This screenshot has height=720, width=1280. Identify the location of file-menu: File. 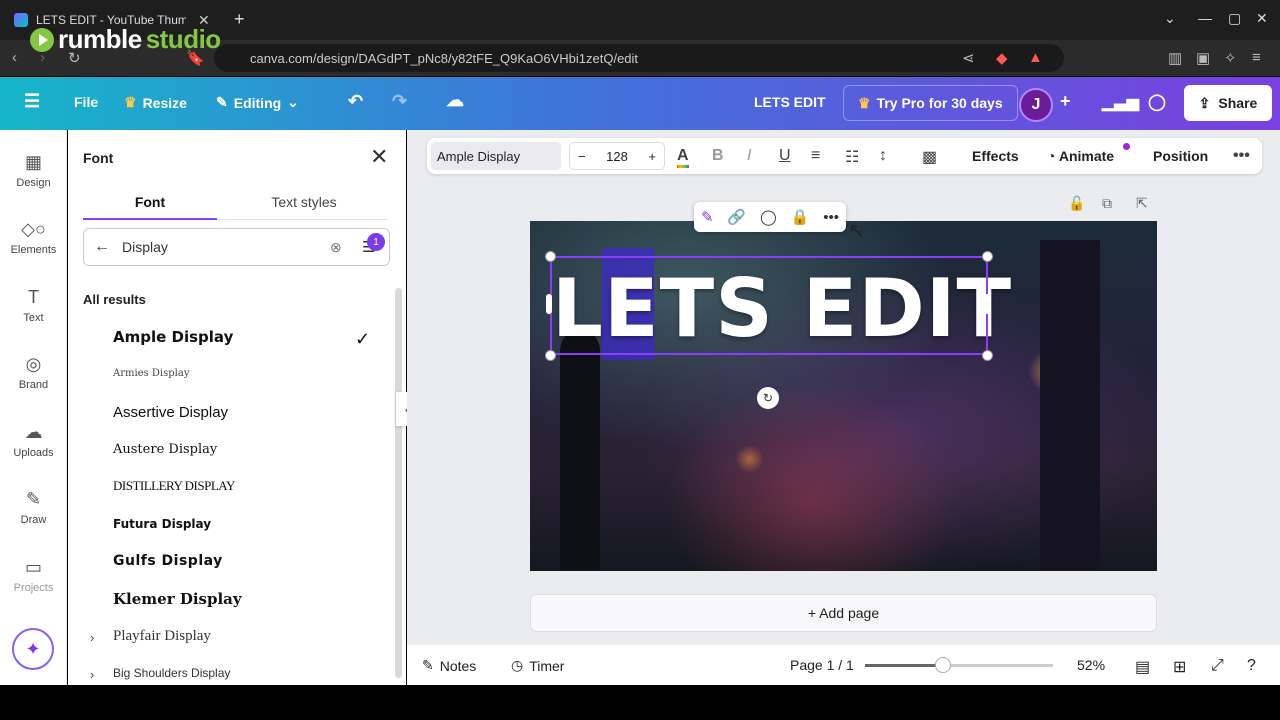
(86, 102).